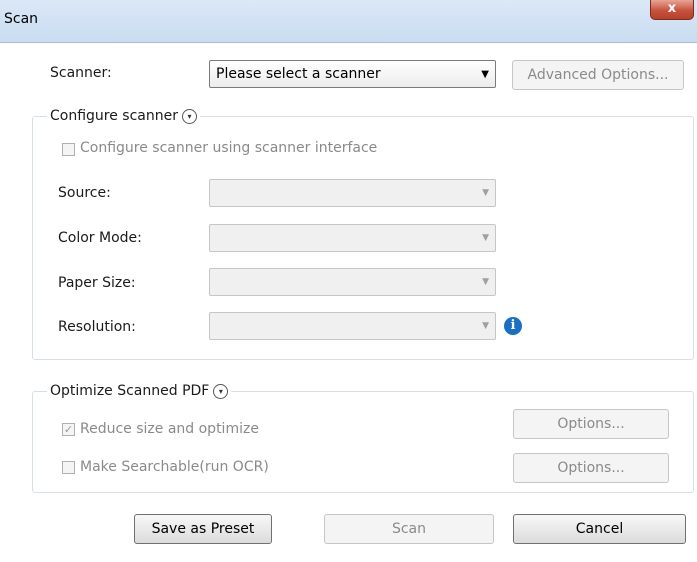 The image size is (697, 562). Describe the element at coordinates (298, 74) in the screenshot. I see `scanner-select-value: Please select a scanner` at that location.